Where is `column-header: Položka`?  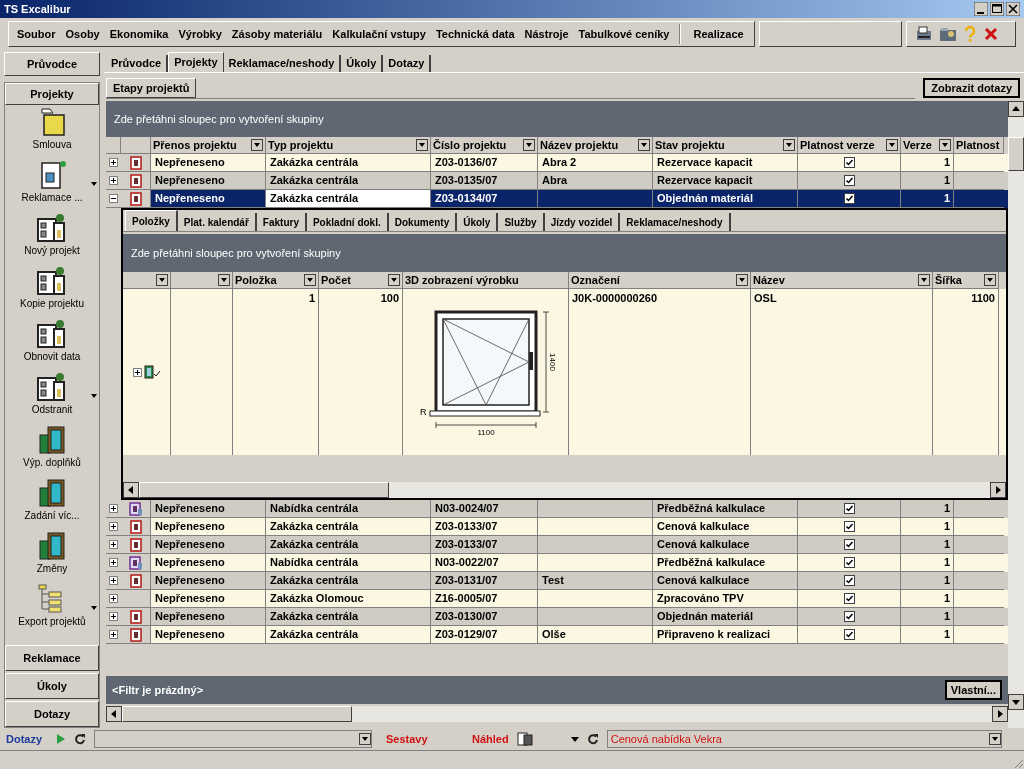
column-header: Položka is located at coordinates (276, 280).